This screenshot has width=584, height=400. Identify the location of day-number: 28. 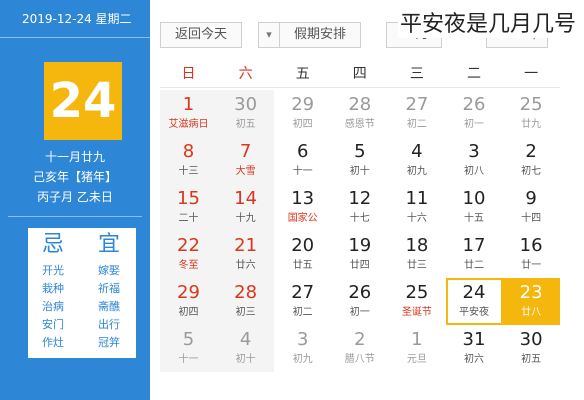
(360, 104).